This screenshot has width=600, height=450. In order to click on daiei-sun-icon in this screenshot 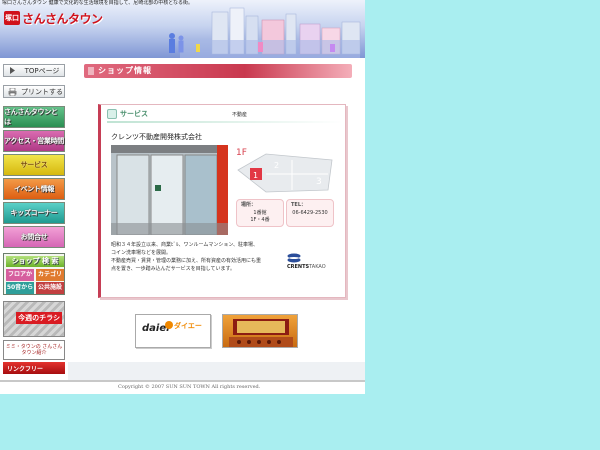, I will do `click(169, 325)`.